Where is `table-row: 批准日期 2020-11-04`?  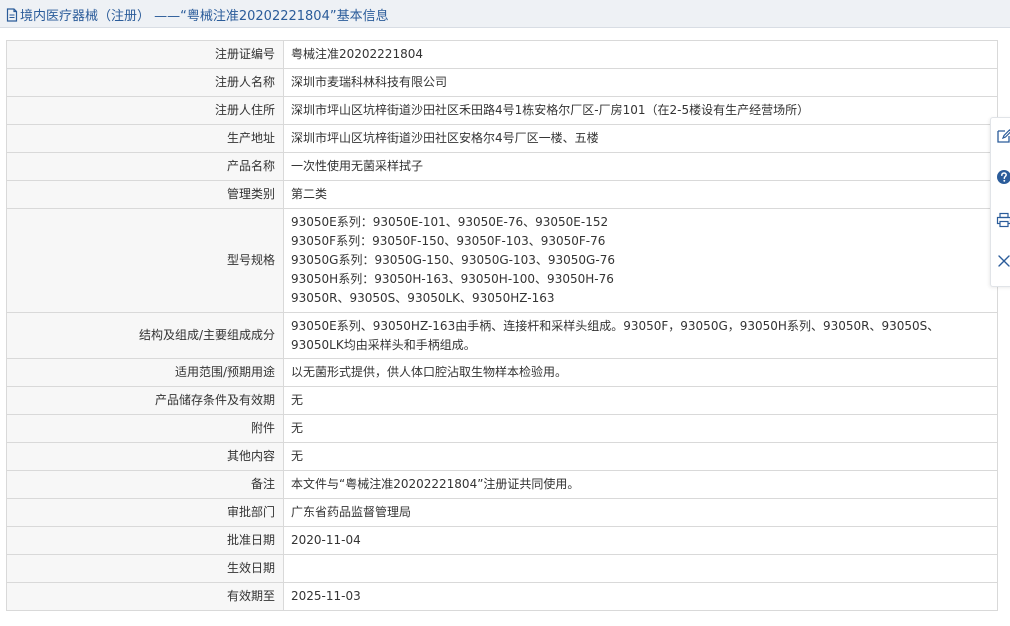
table-row: 批准日期 2020-11-04 is located at coordinates (502, 540).